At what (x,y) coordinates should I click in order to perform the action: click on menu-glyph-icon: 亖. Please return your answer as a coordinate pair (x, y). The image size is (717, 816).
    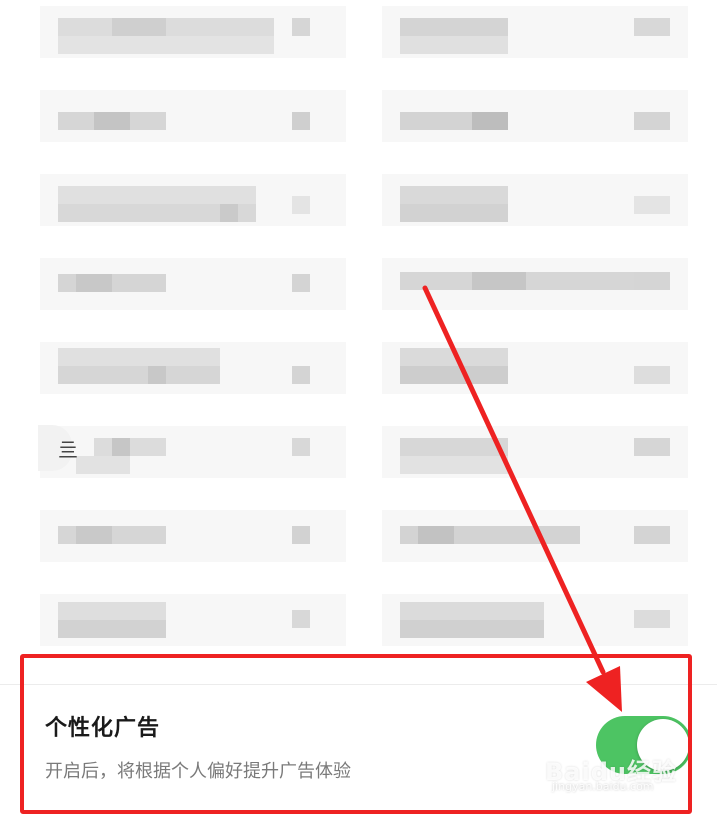
    Looking at the image, I should click on (68, 450).